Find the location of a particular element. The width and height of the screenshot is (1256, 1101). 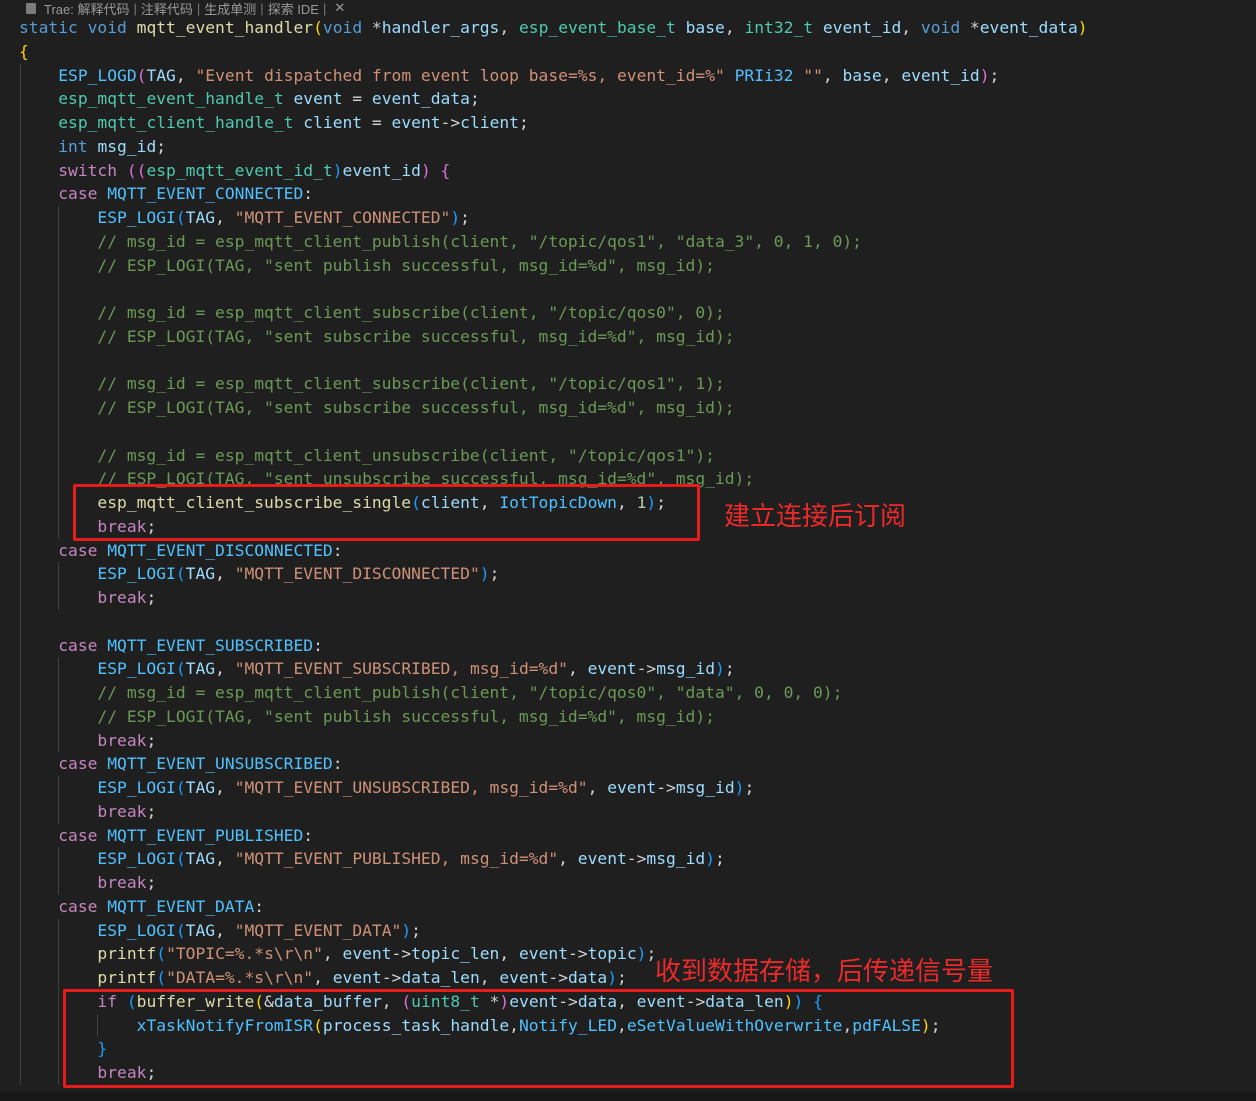

code-token: MQTT_EVENT_CONNECTED is located at coordinates (205, 194).